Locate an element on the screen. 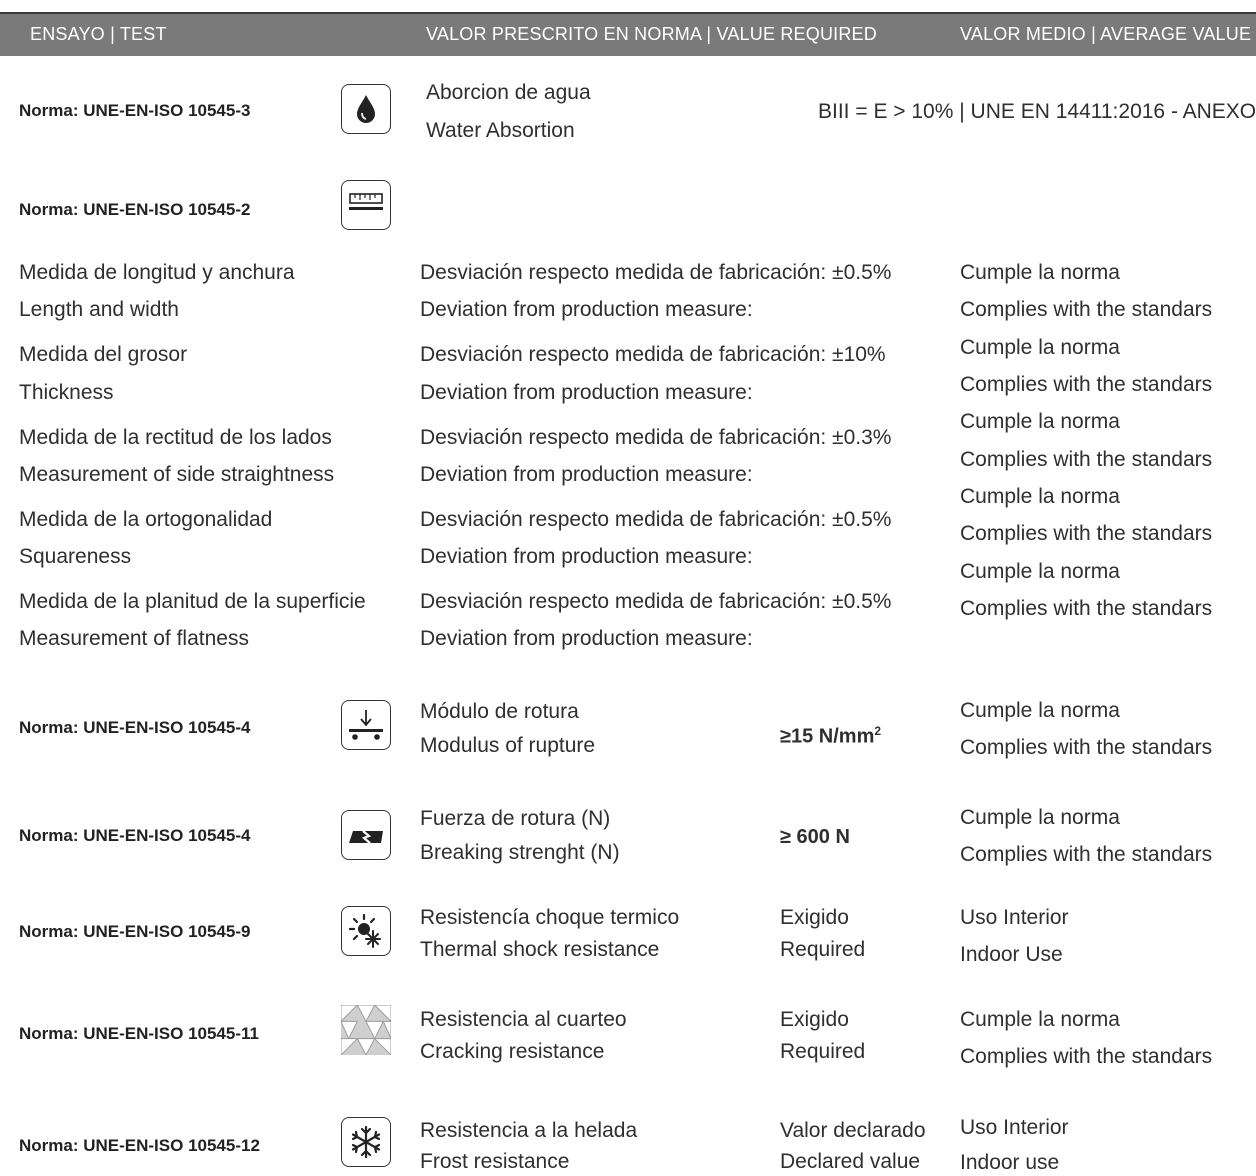 The height and width of the screenshot is (1176, 1256). sun-snowflake-icon is located at coordinates (366, 931).